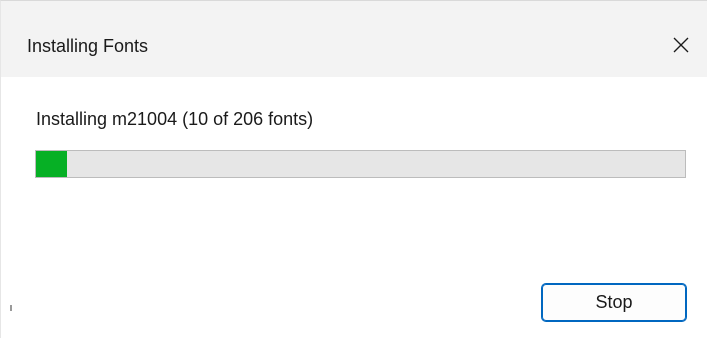 The height and width of the screenshot is (339, 707). I want to click on stop-button: Stop, so click(614, 302).